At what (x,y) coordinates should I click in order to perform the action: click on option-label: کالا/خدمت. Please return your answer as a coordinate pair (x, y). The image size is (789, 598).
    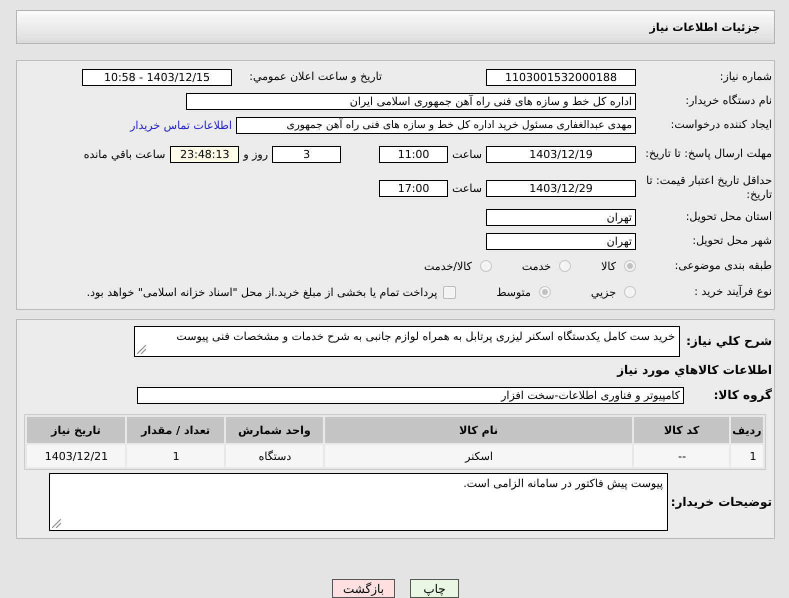
    Looking at the image, I should click on (448, 266).